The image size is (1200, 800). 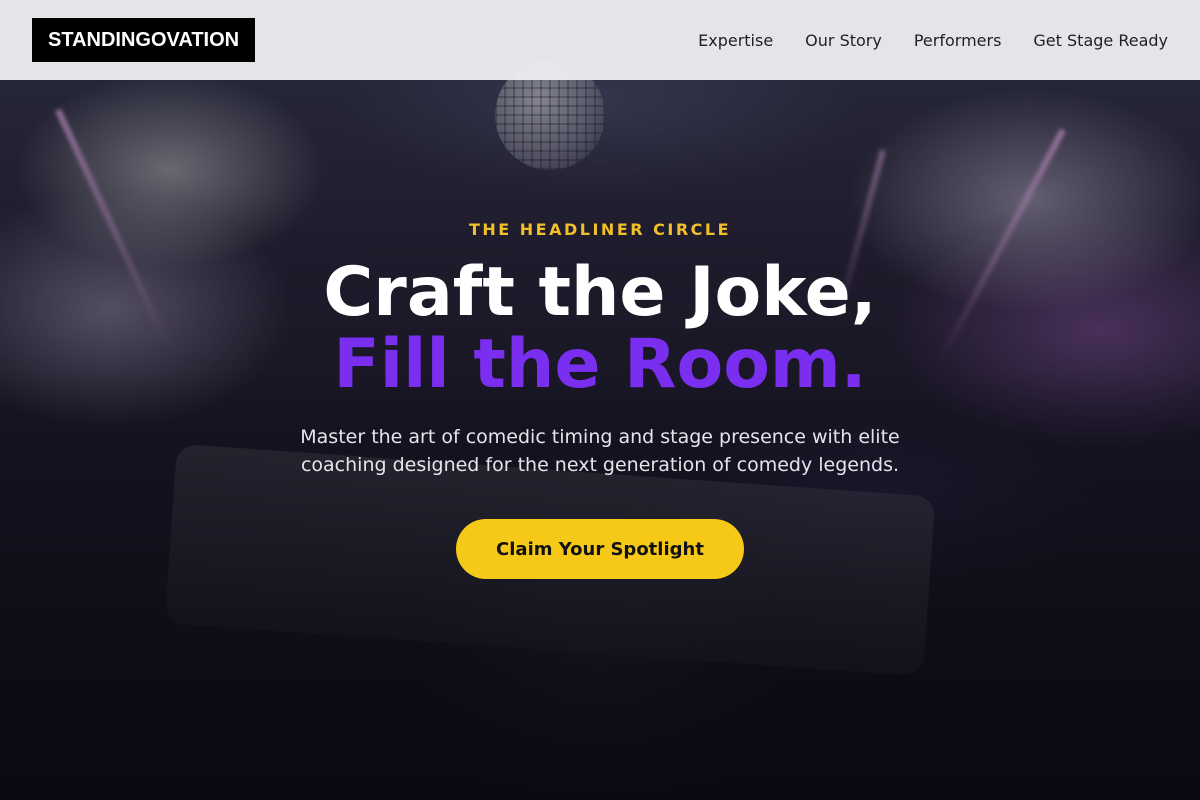 I want to click on nav-link-get-stage-ready: Get Stage Ready, so click(x=1100, y=40).